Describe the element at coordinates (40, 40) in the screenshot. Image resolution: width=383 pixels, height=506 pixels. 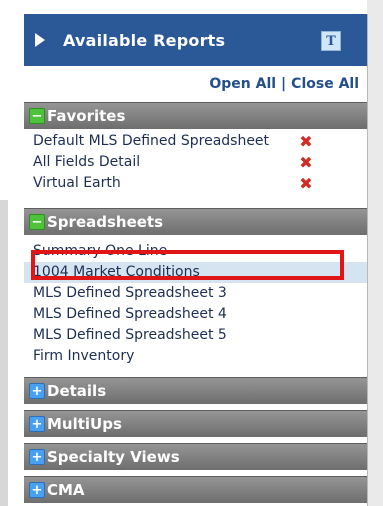
I see `triangle-right-icon` at that location.